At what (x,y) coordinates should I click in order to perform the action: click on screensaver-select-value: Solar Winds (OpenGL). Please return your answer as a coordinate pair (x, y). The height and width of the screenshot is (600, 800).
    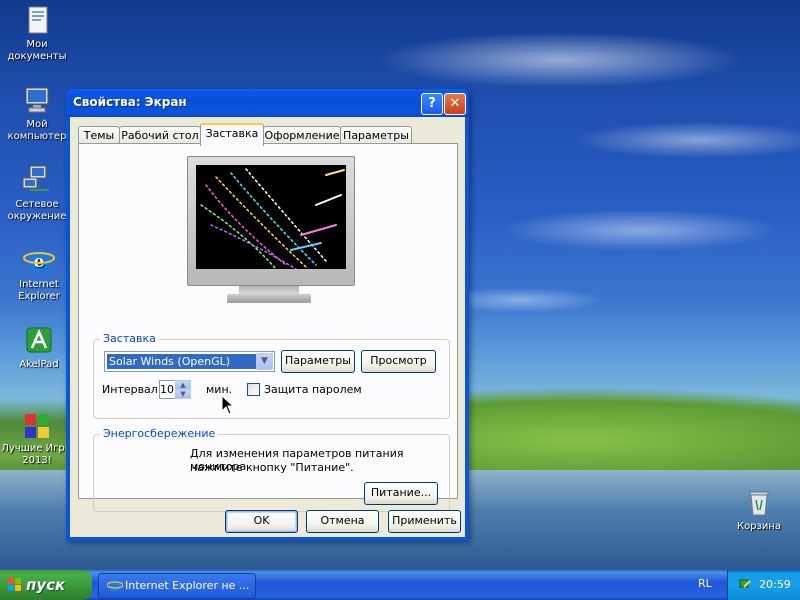
    Looking at the image, I should click on (181, 361).